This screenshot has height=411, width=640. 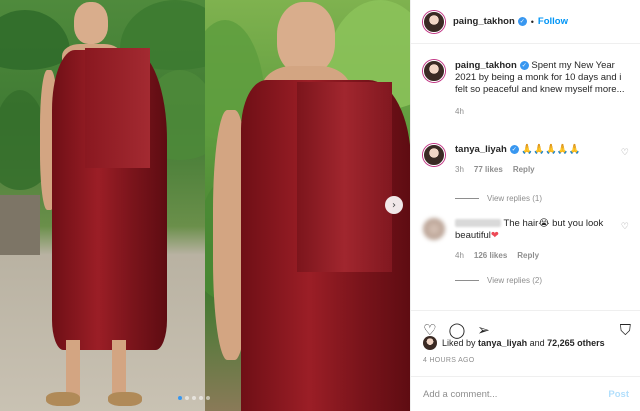 I want to click on red-heart-emoji: ❤, so click(x=494, y=235).